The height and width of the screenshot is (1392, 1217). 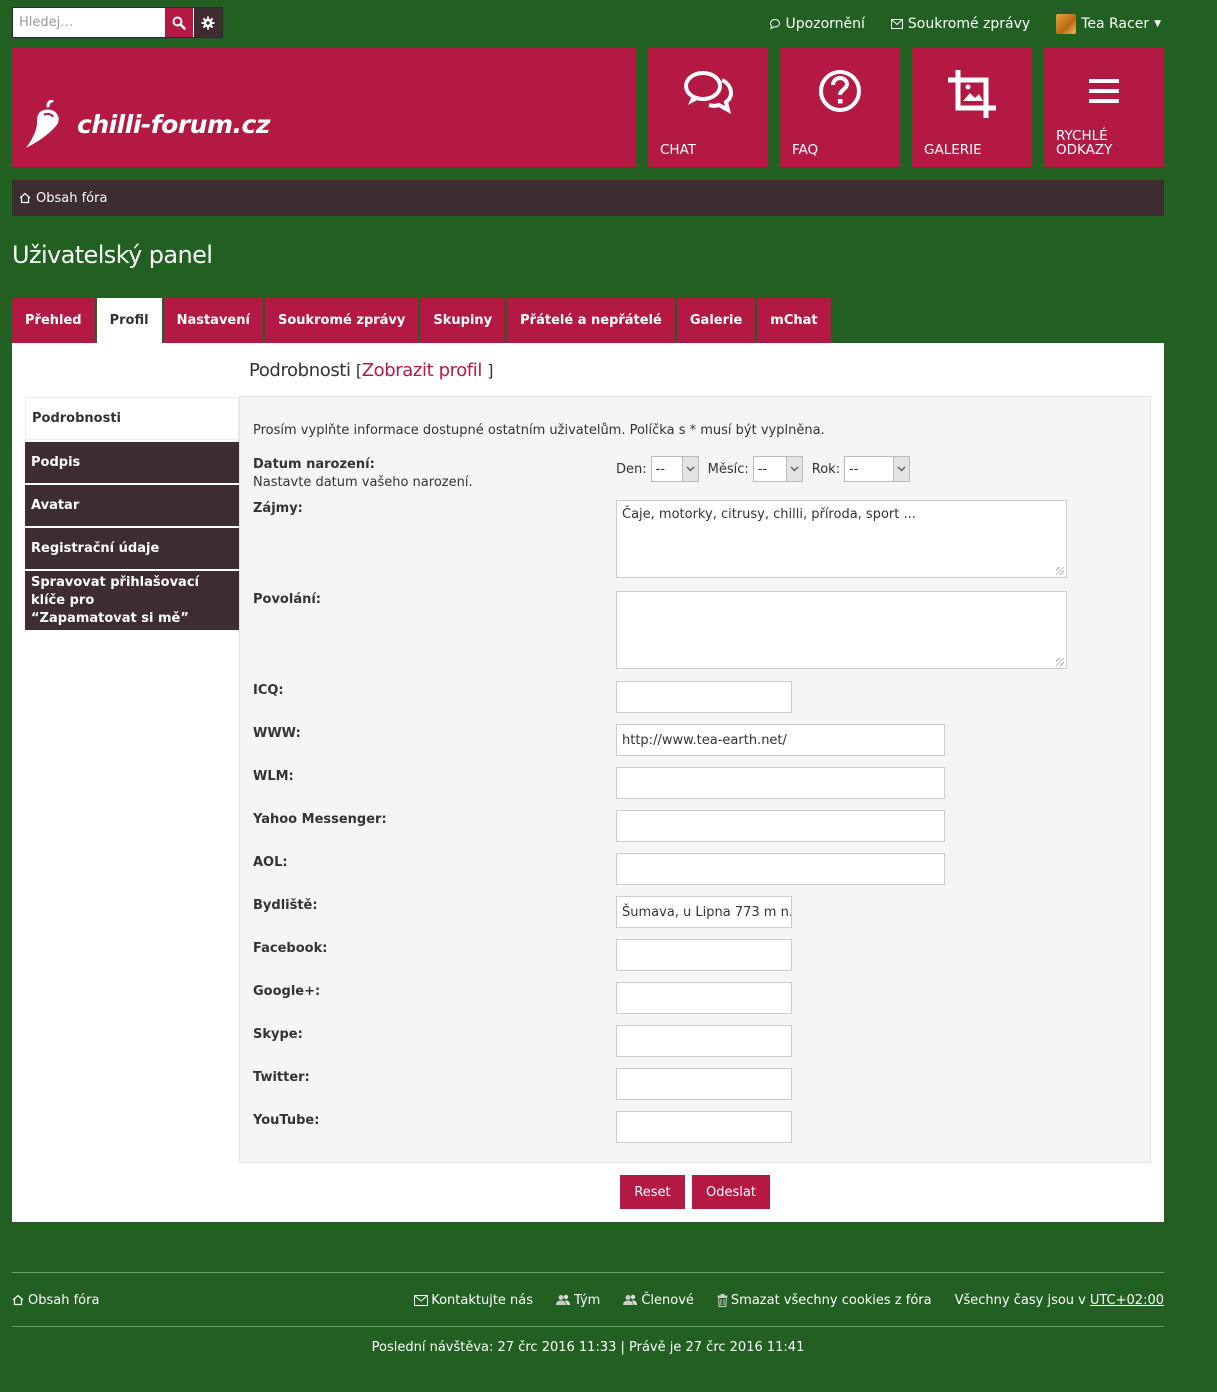 I want to click on panel-heading-text: Podrobnosti, so click(x=300, y=370).